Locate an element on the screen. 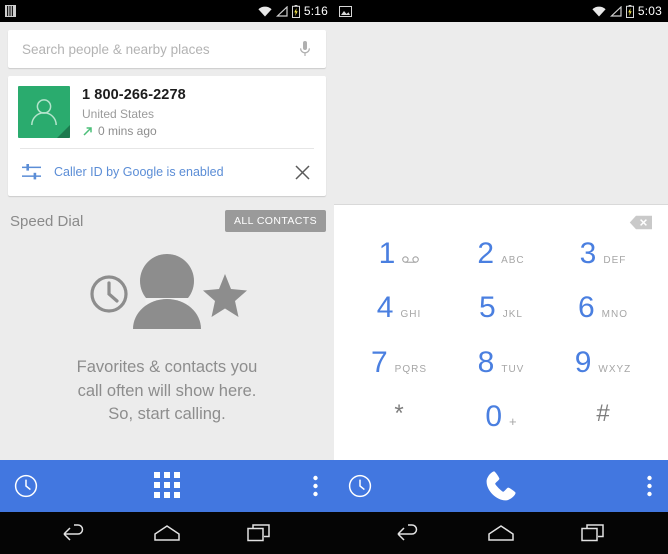  key-letters: MNO is located at coordinates (615, 315).